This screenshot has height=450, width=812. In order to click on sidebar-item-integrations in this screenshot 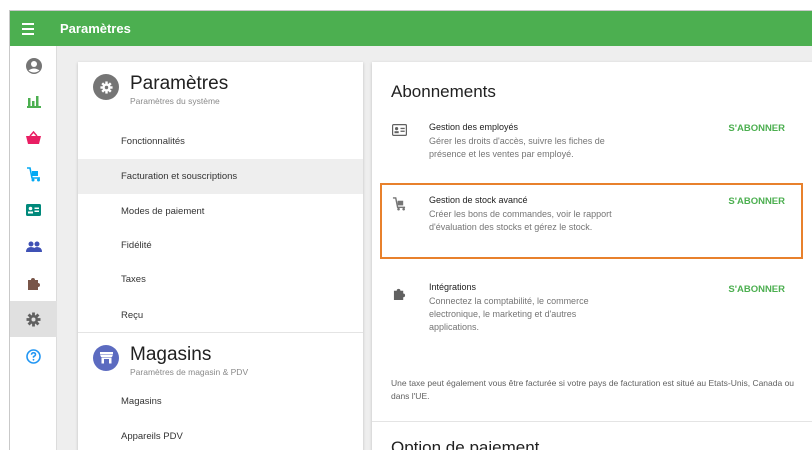, I will do `click(33, 283)`.